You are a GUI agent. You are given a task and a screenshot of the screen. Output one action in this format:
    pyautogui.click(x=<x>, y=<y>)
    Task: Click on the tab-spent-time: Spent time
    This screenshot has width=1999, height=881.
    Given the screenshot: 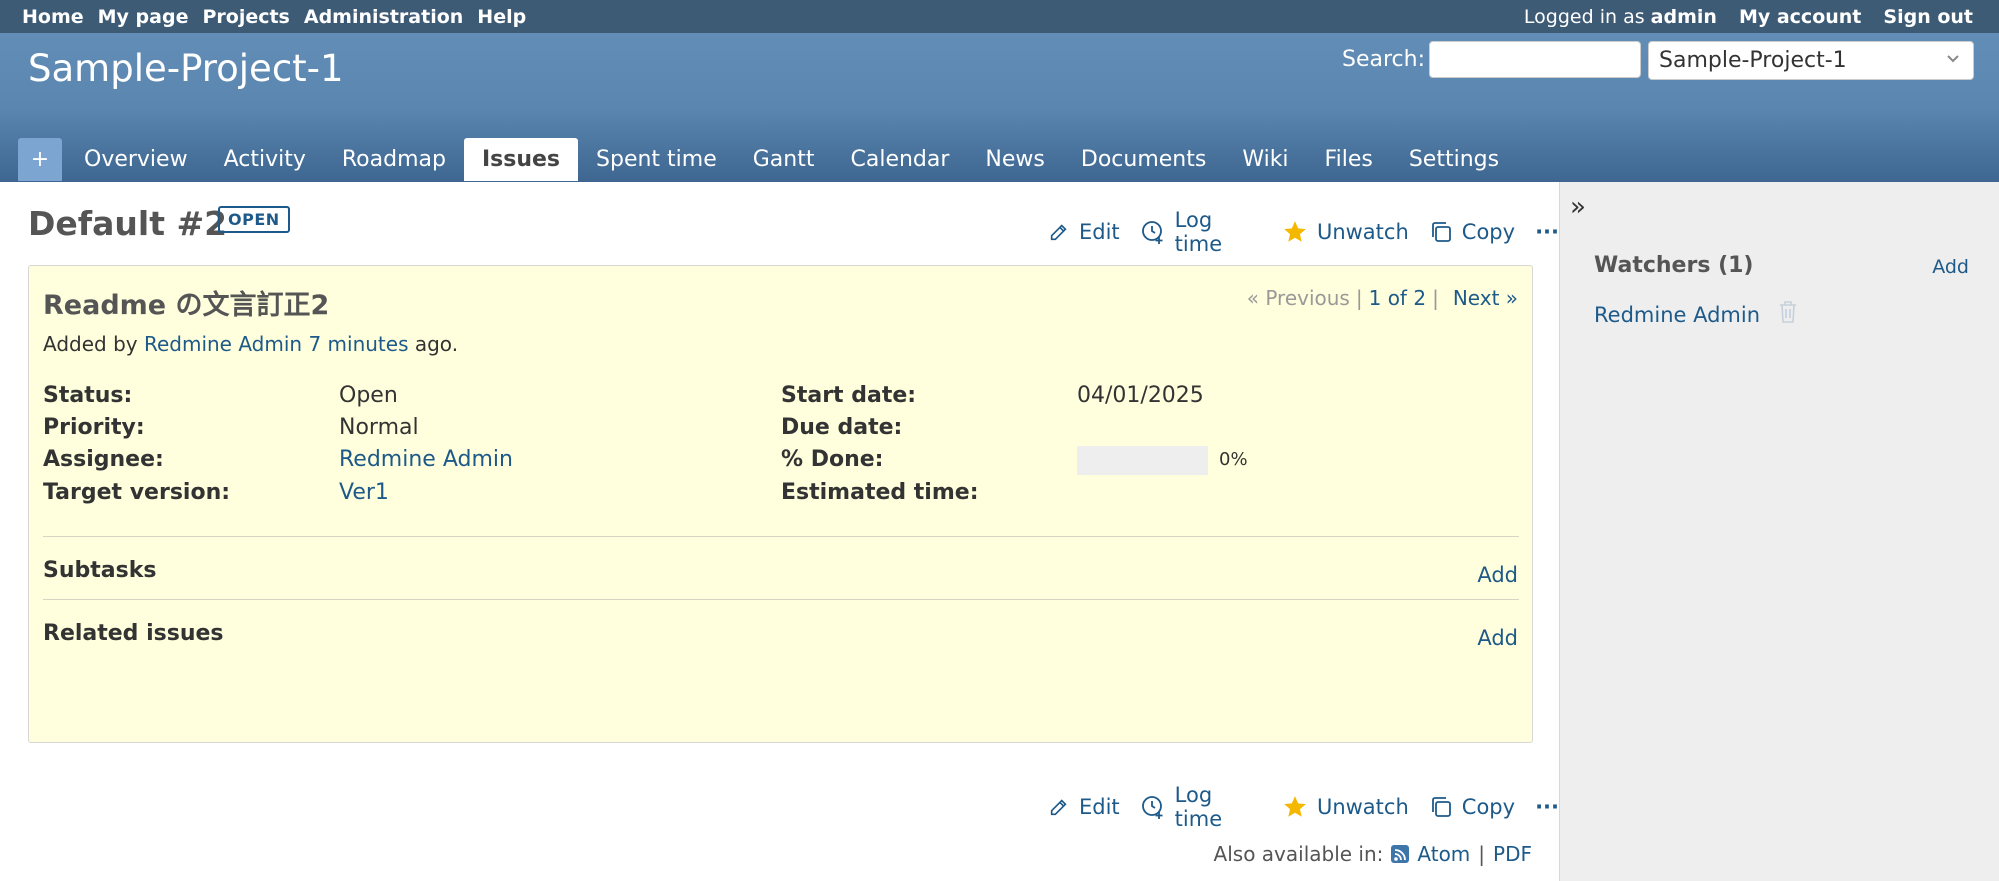 What is the action you would take?
    pyautogui.click(x=656, y=159)
    